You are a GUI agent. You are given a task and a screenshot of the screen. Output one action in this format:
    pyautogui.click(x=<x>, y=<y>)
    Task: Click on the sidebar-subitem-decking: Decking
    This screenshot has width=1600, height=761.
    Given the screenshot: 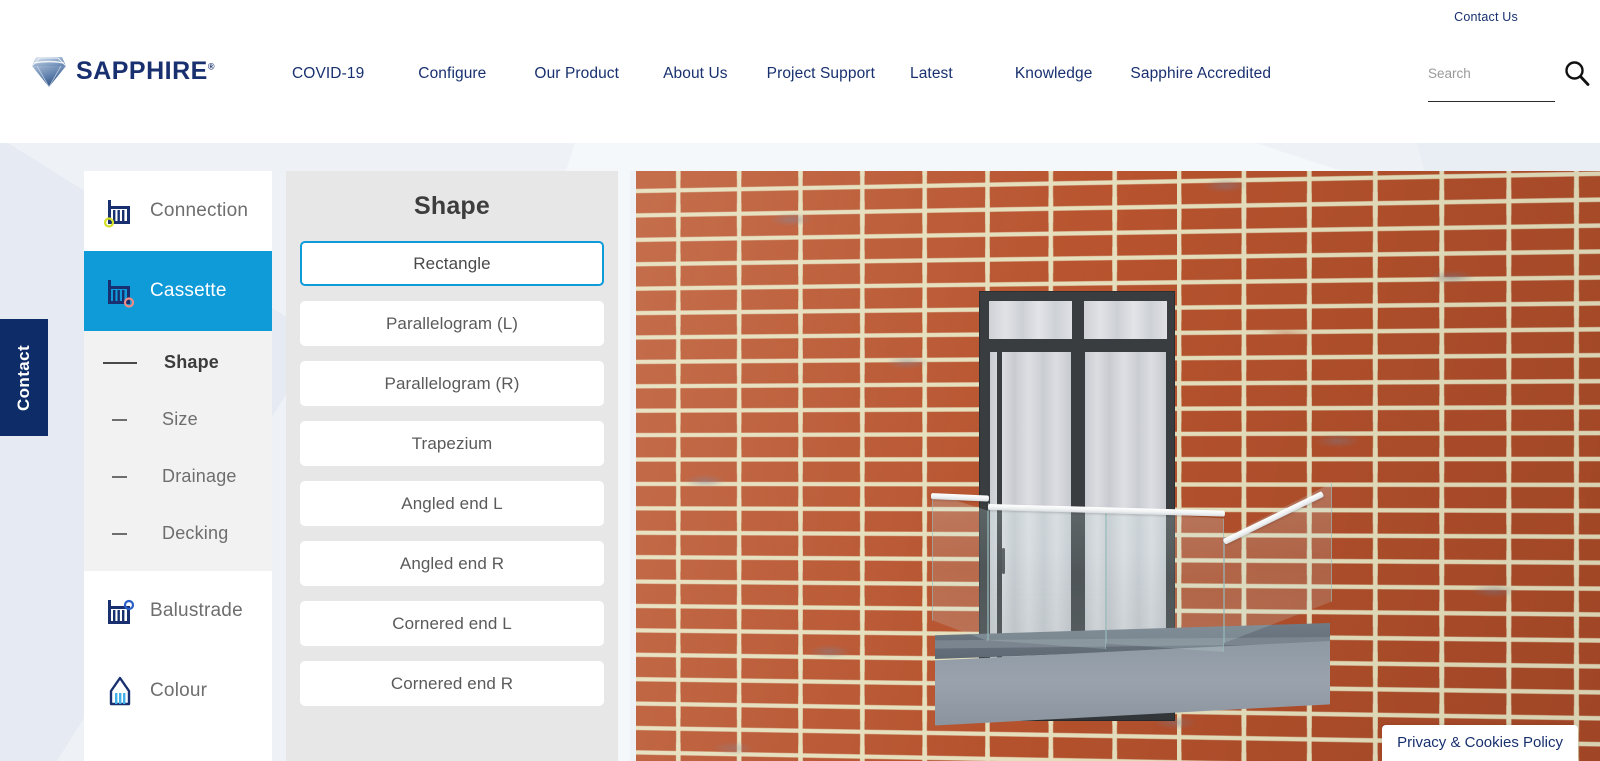 What is the action you would take?
    pyautogui.click(x=178, y=533)
    